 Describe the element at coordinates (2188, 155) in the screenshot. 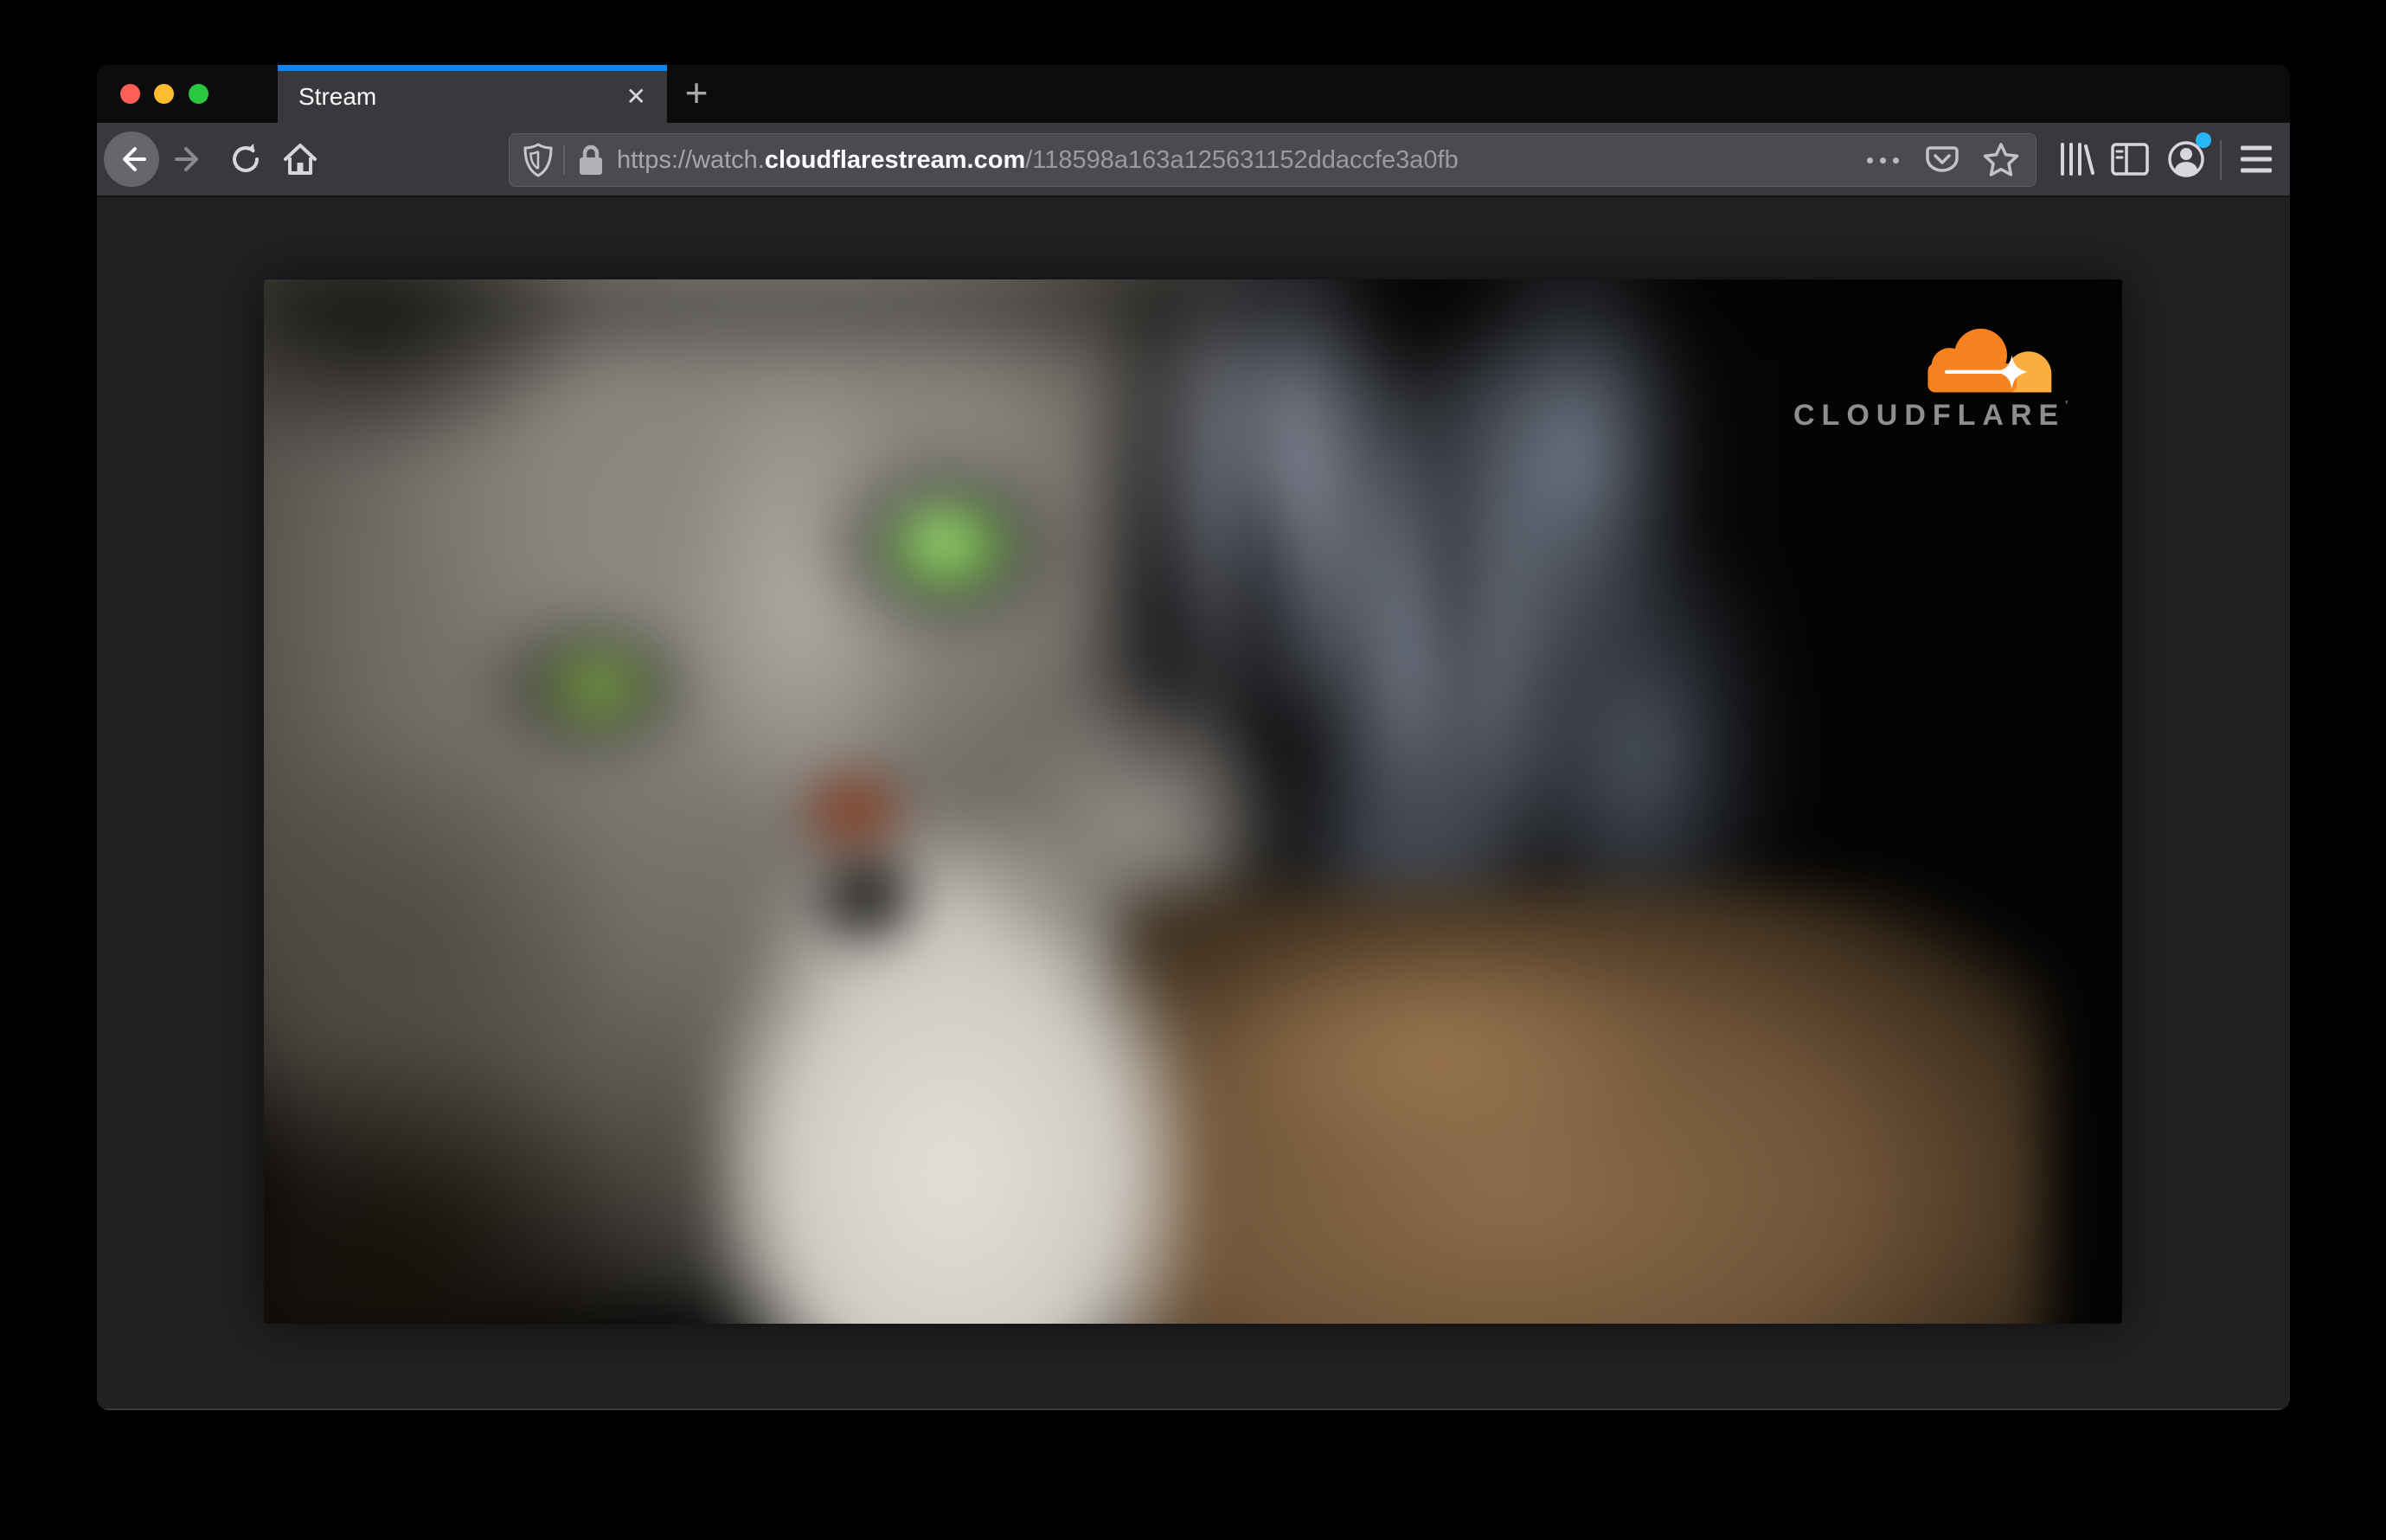

I see `account-button` at that location.